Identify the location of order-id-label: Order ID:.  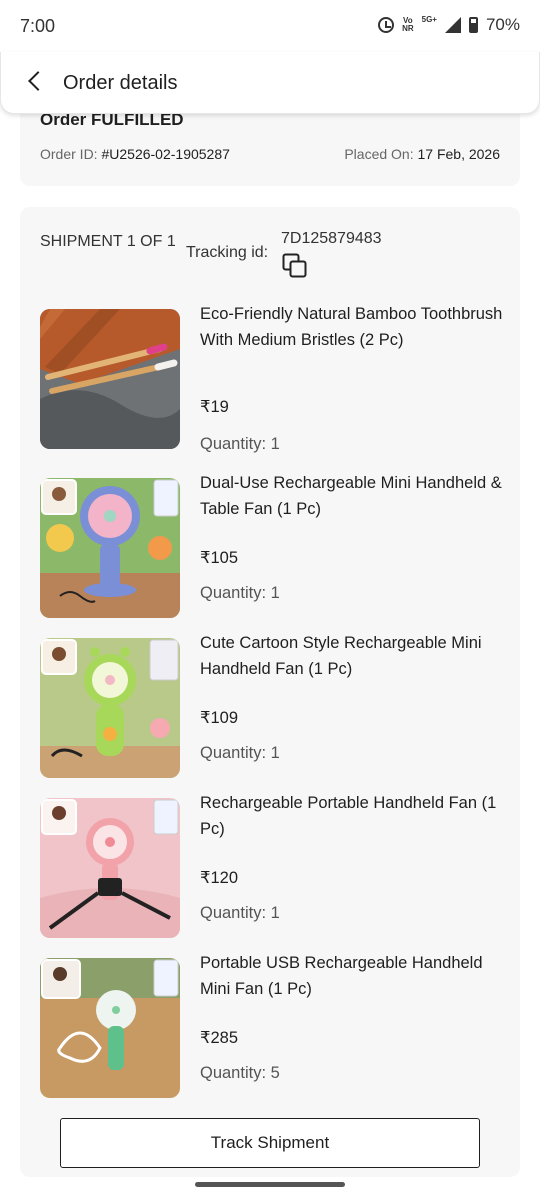
(71, 154).